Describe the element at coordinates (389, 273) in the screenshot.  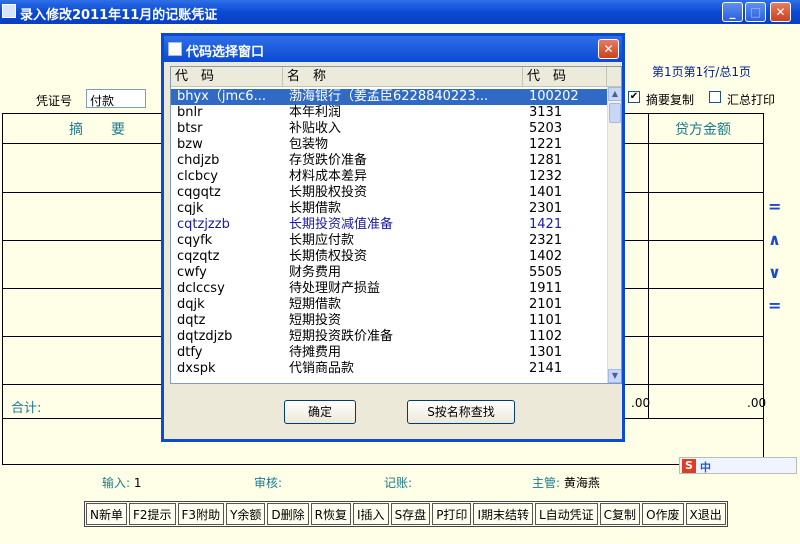
I see `code-list-item: cwfy 财务费用 5505` at that location.